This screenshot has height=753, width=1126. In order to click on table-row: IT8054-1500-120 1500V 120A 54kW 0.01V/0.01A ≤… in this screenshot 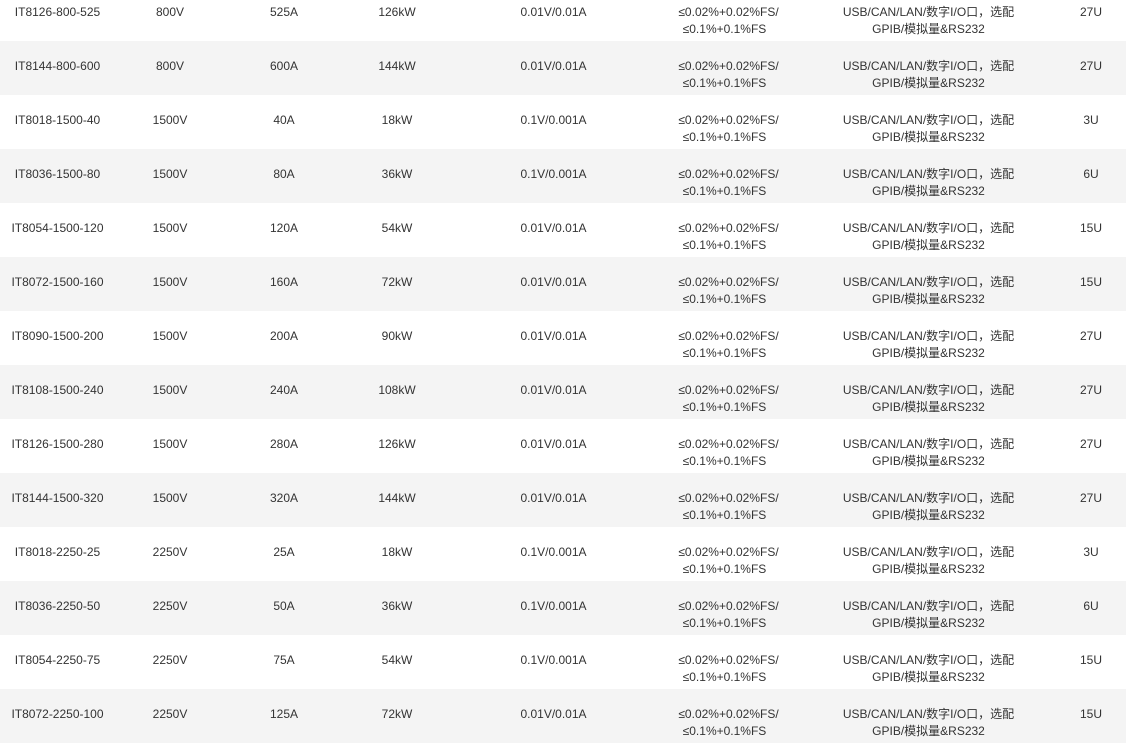, I will do `click(563, 230)`.